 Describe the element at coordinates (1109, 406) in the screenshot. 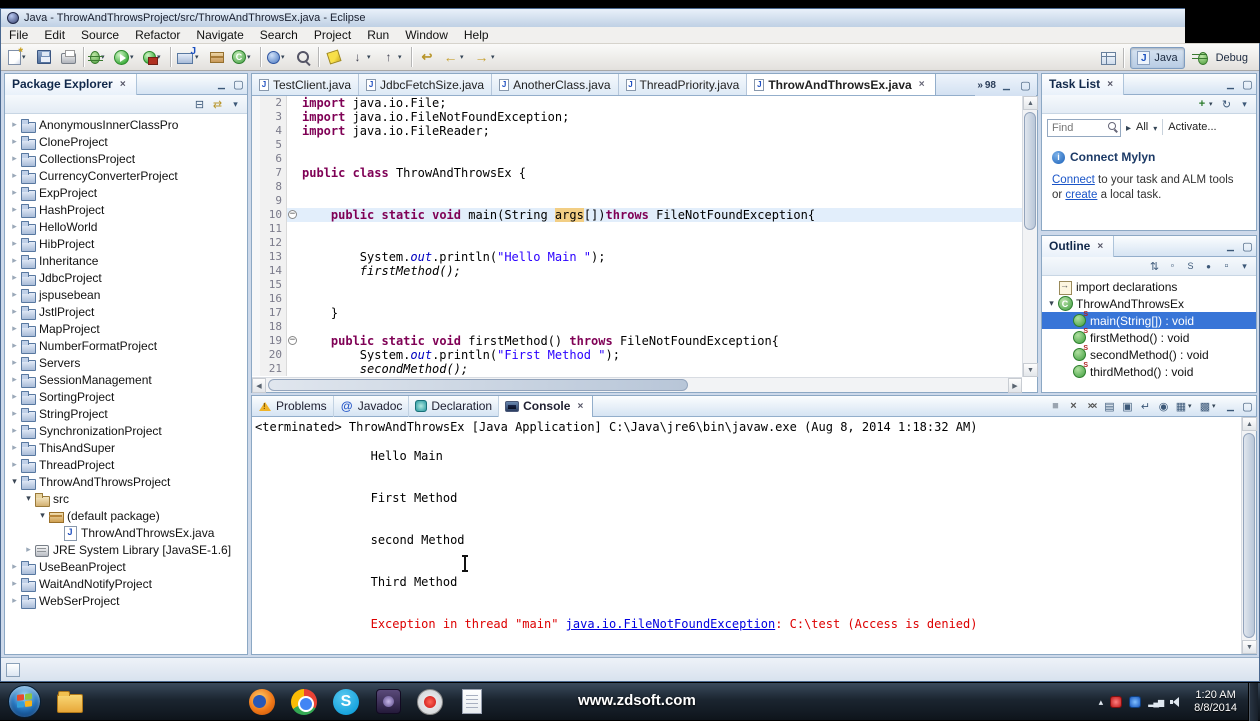

I see `clear-console-button` at that location.